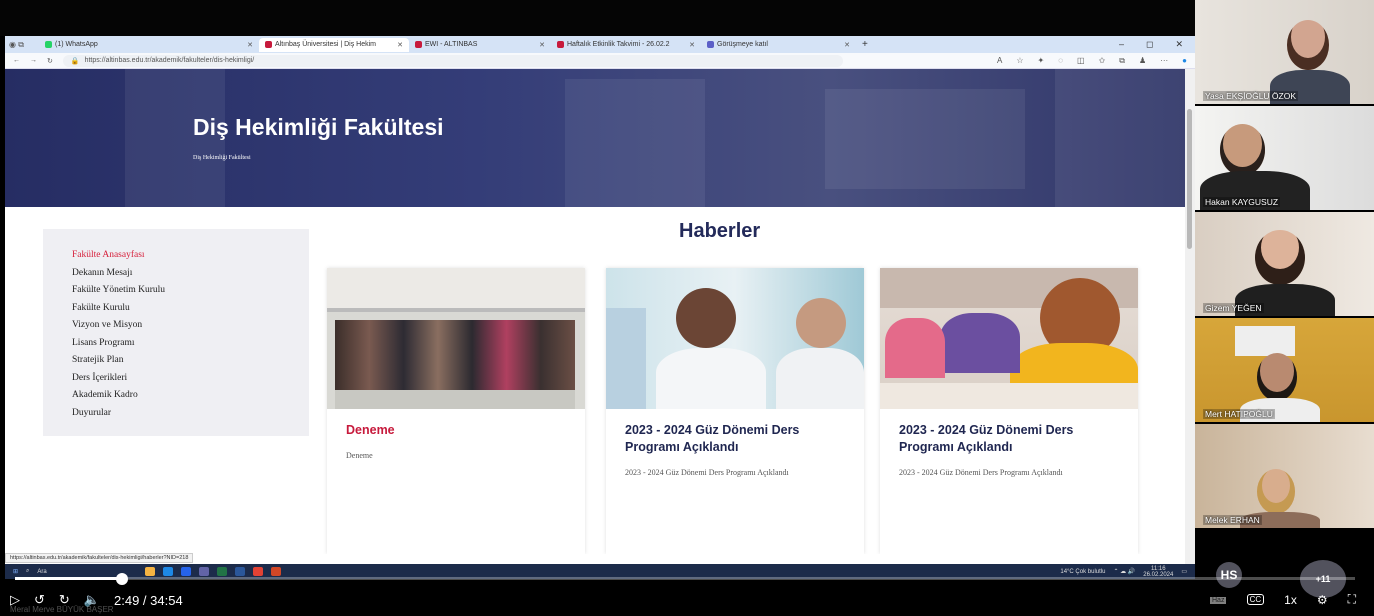 The height and width of the screenshot is (616, 1374). I want to click on breadcrumb: Diş Hekimliği Fakültesi, so click(222, 158).